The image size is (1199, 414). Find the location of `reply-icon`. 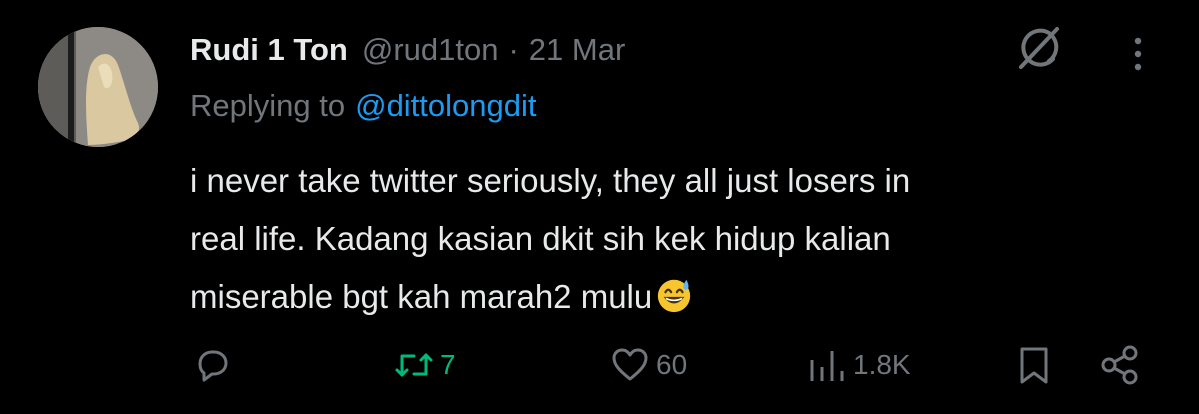

reply-icon is located at coordinates (213, 366).